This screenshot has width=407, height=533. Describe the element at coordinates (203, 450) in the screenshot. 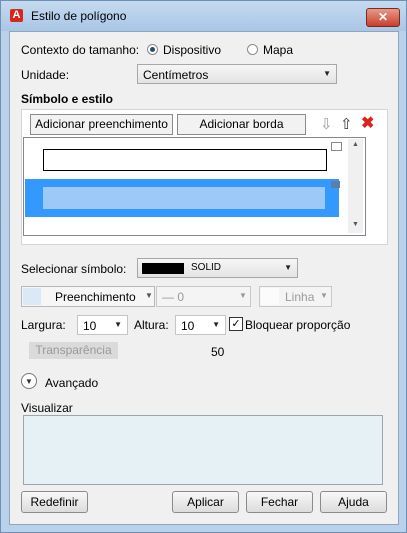

I see `preview-area` at that location.